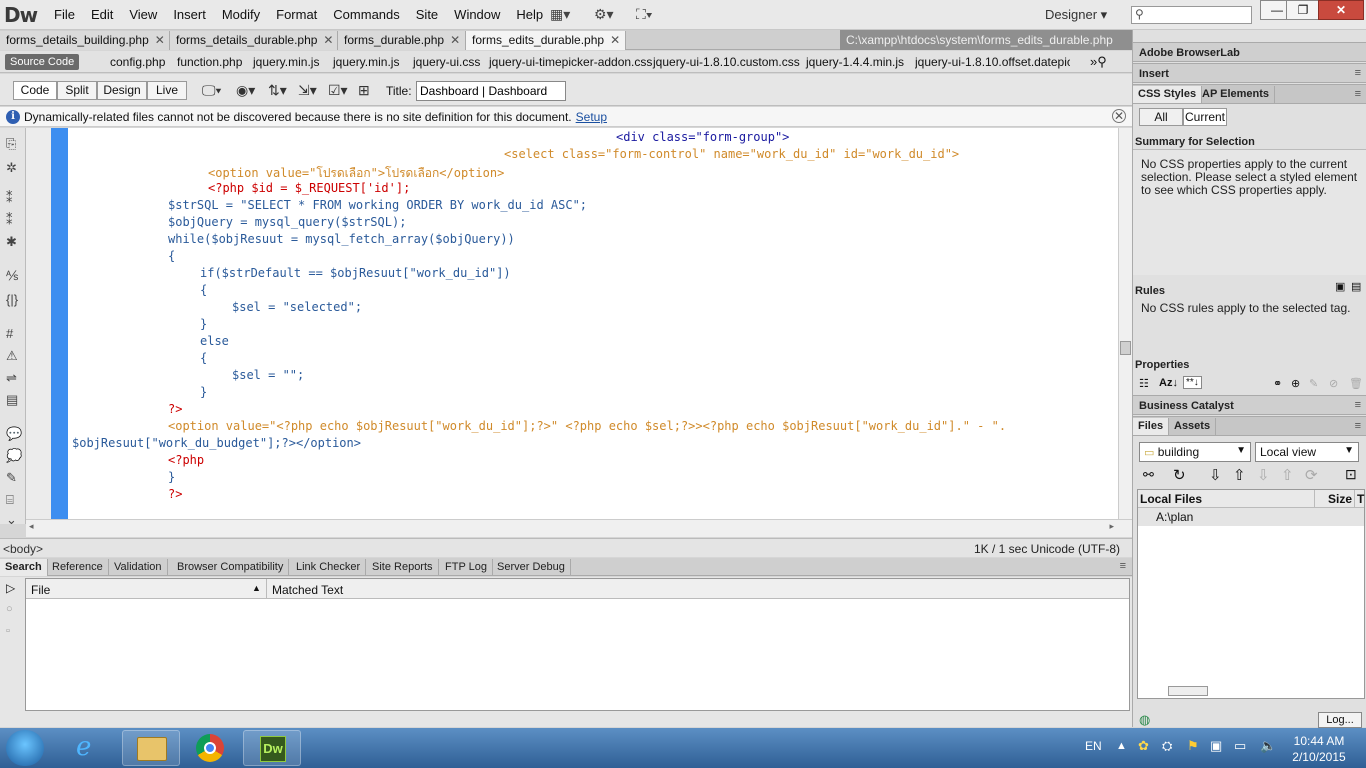 This screenshot has width=1366, height=768. What do you see at coordinates (1307, 452) in the screenshot?
I see `view-select: Local view ▼` at bounding box center [1307, 452].